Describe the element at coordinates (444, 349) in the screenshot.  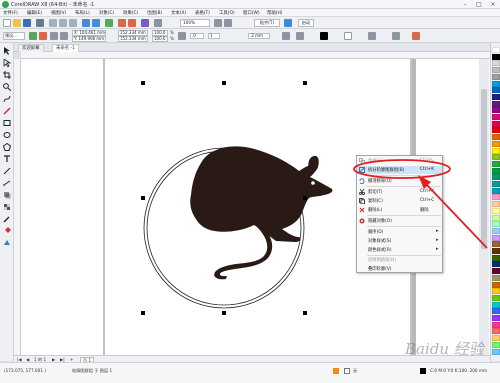
I see `watermark: Baidu 经验` at that location.